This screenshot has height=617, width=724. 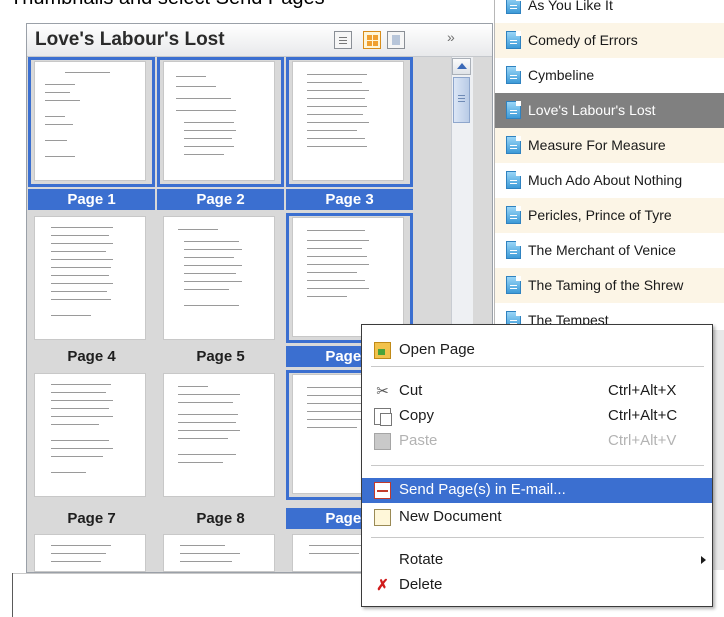 I want to click on page-label: Page 5, so click(x=220, y=356).